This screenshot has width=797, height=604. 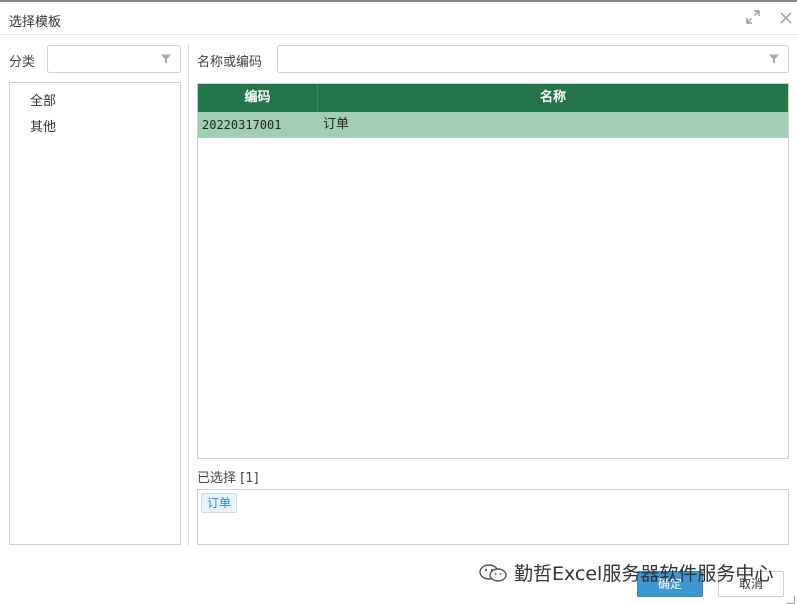 I want to click on close-icon, so click(x=786, y=19).